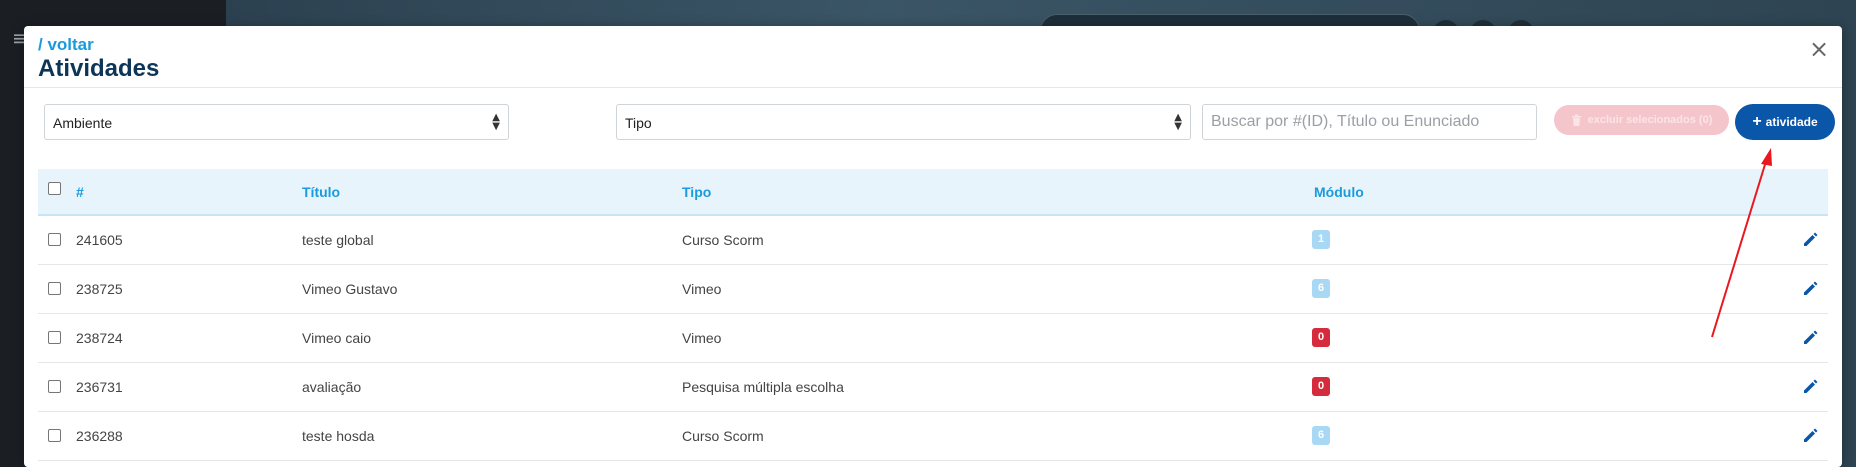 The height and width of the screenshot is (467, 1856). What do you see at coordinates (321, 192) in the screenshot?
I see `column-header-titulo: Título` at bounding box center [321, 192].